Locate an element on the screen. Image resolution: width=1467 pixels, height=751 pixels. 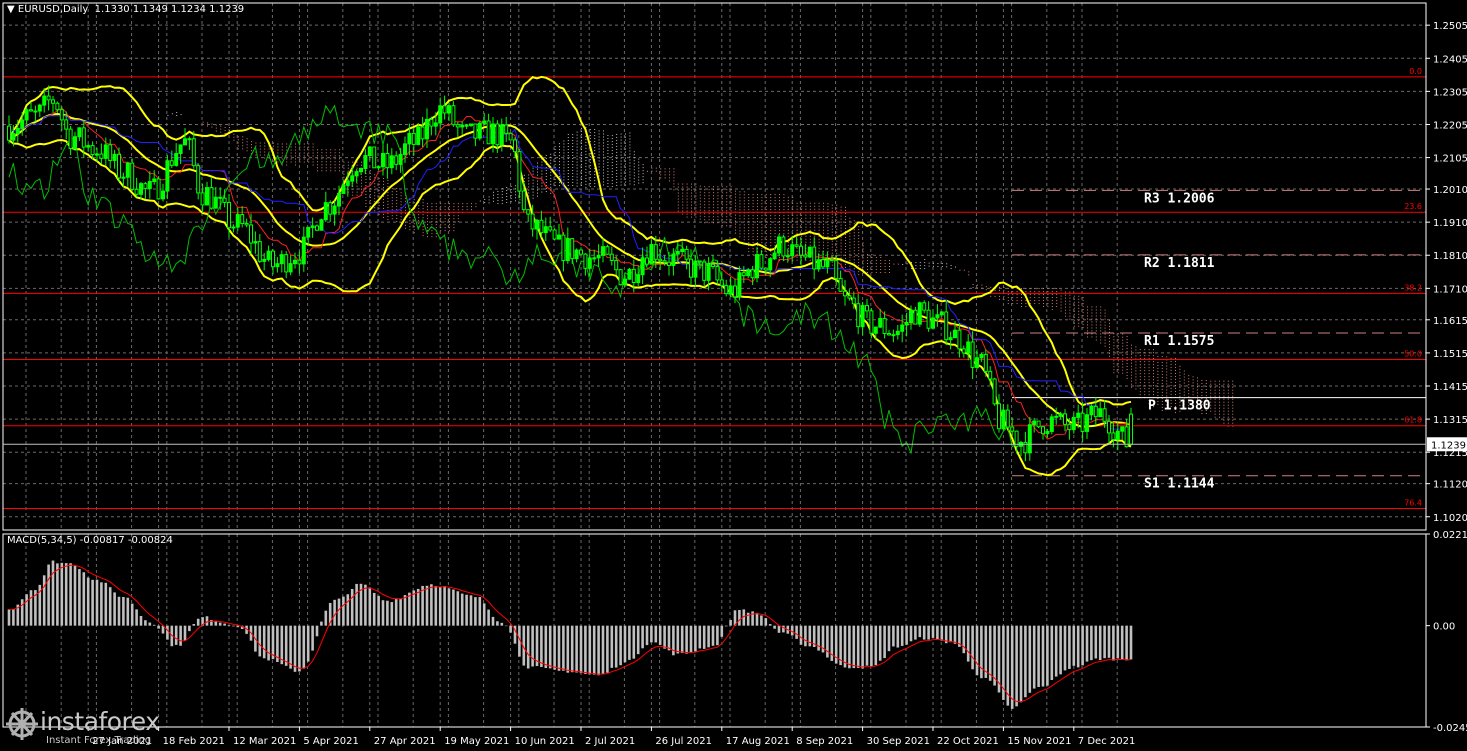
menu-triangle-icon: ▼ is located at coordinates (12, 9).